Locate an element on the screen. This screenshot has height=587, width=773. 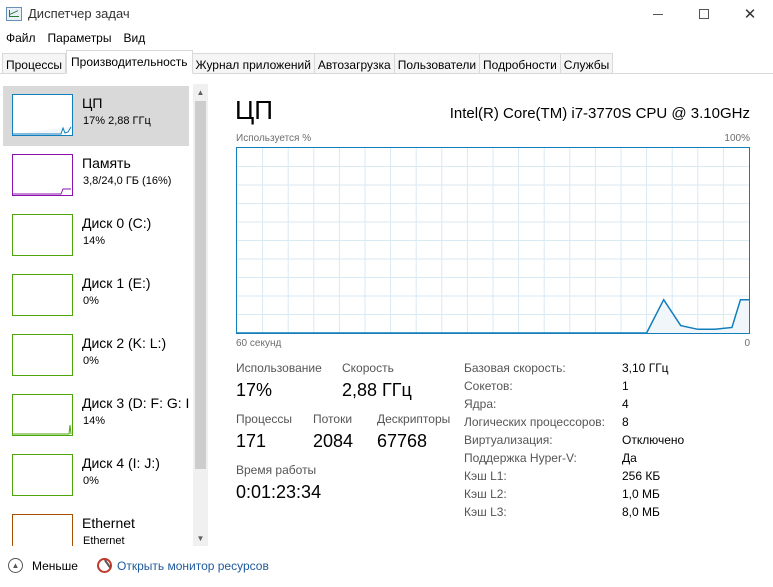
graph-label-max: 100% is located at coordinates (737, 138).